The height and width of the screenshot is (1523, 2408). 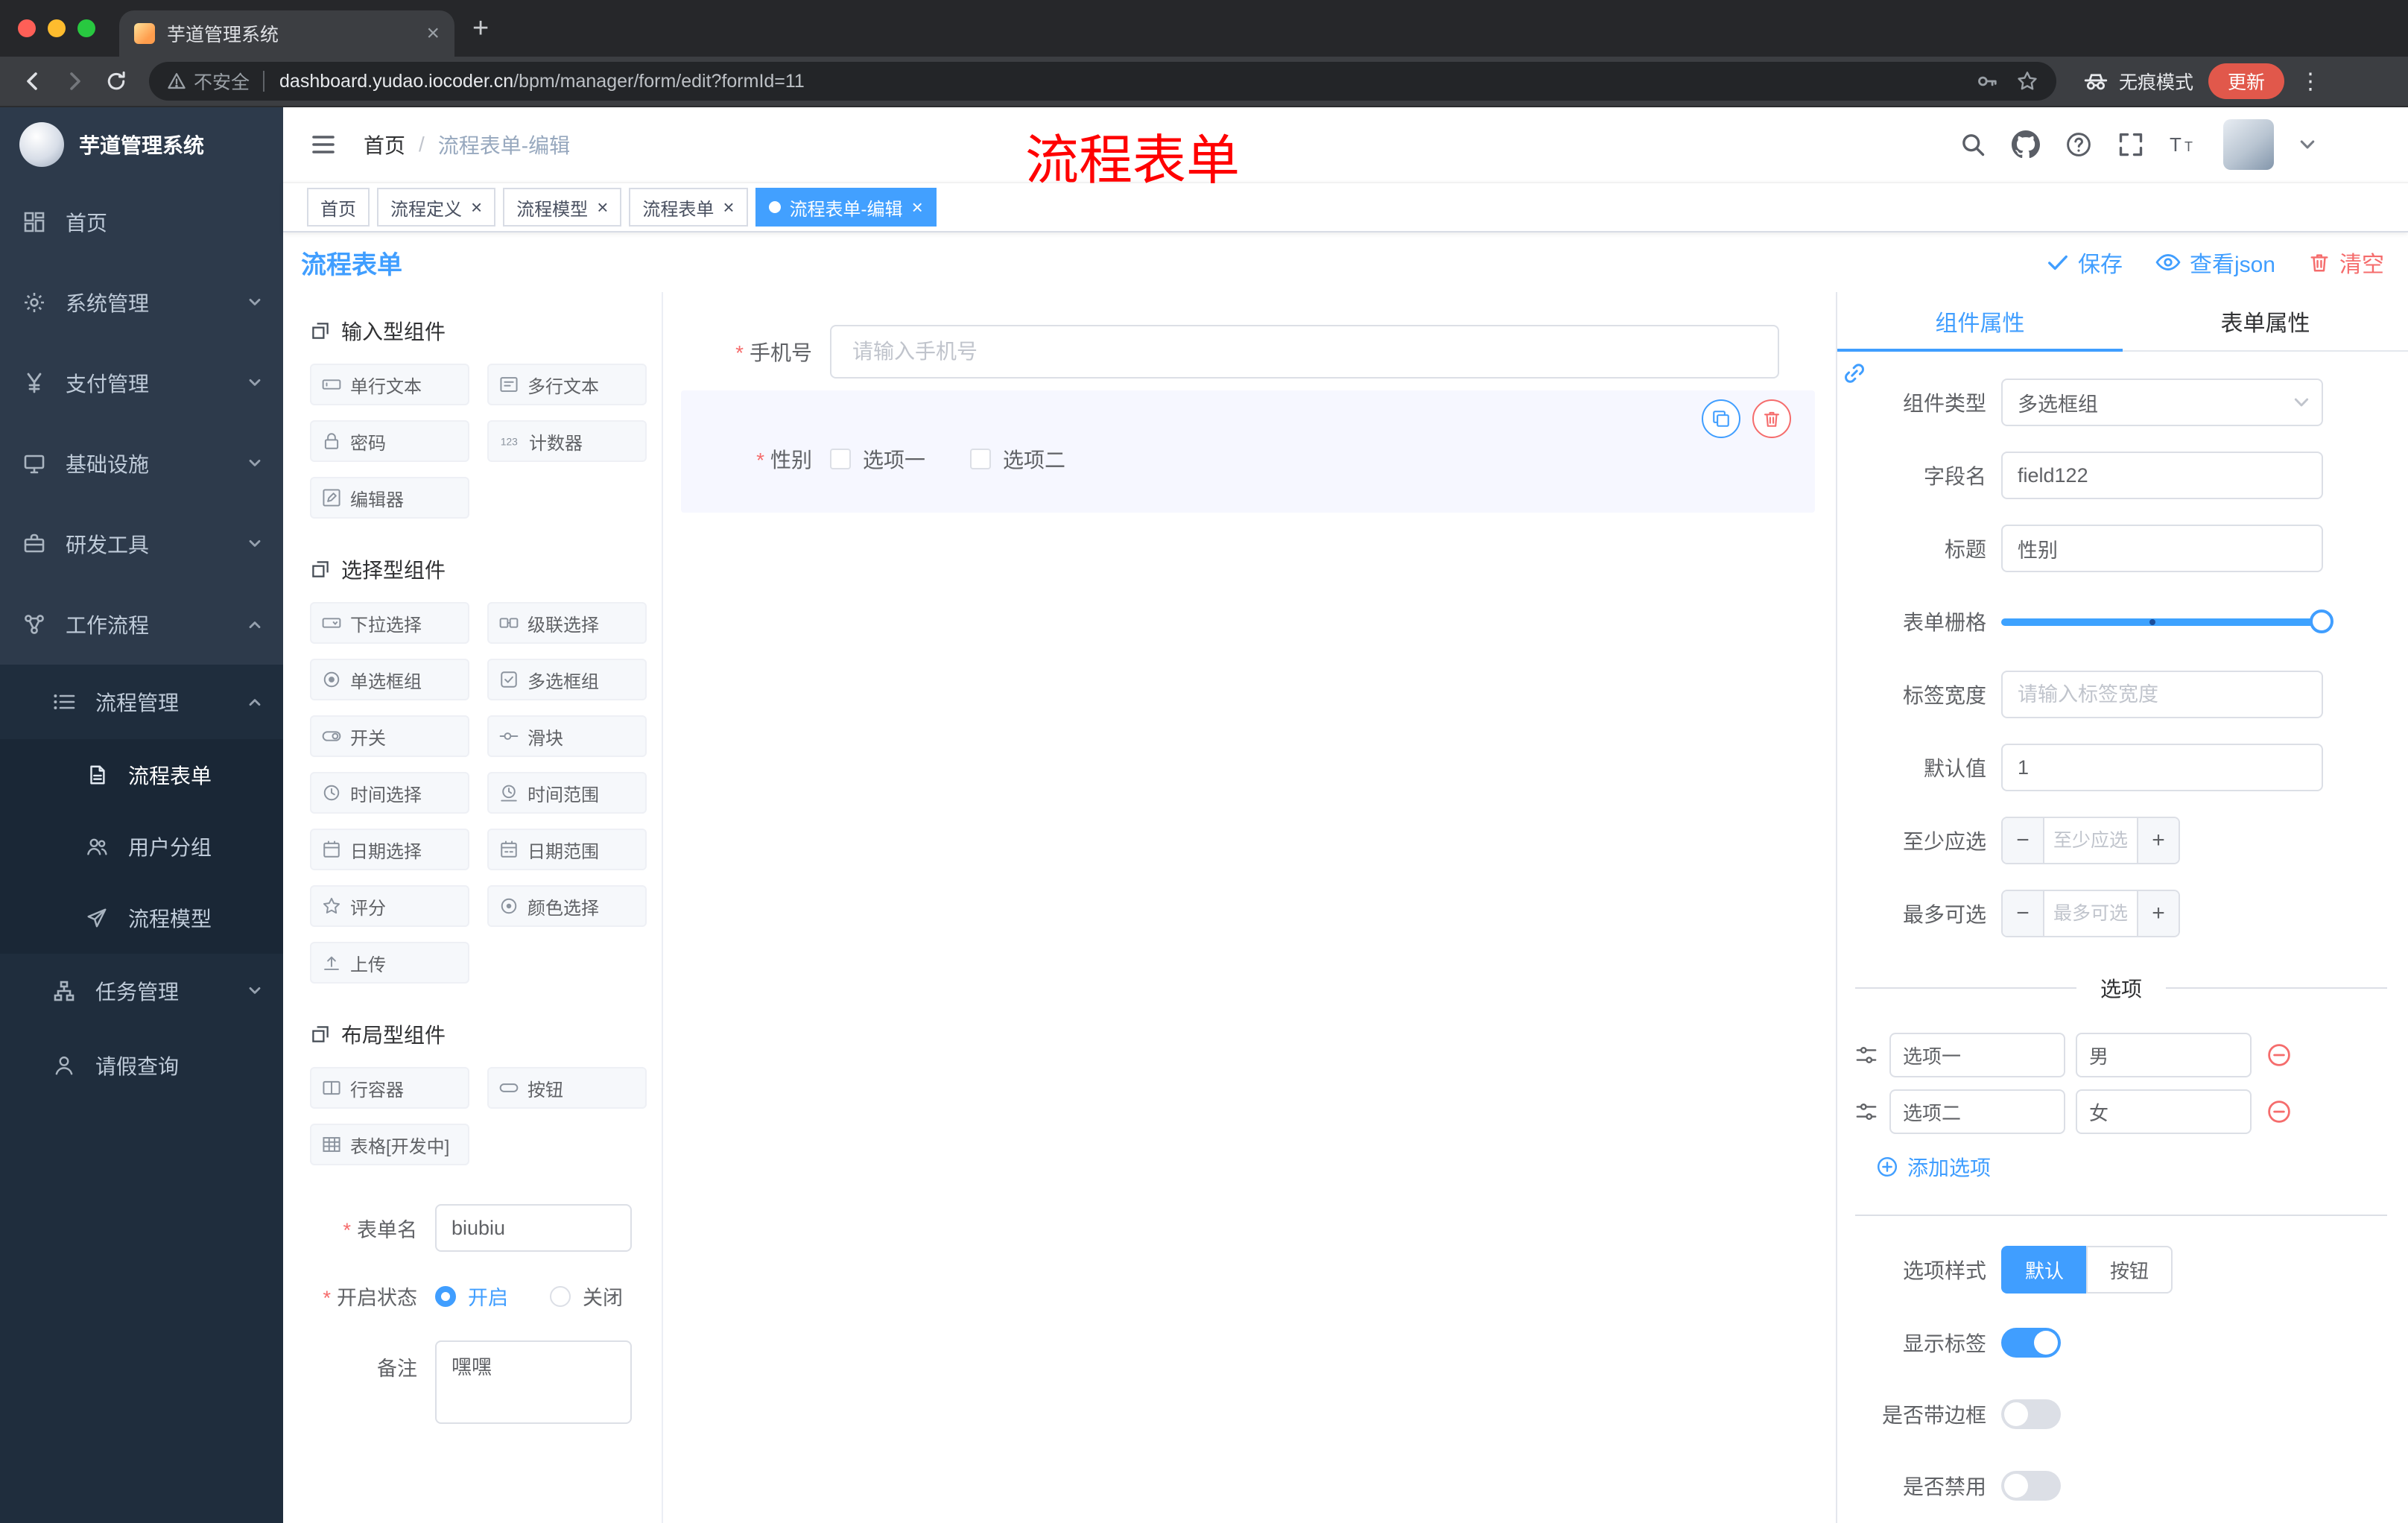 What do you see at coordinates (2184, 144) in the screenshot?
I see `font-size-icon: TT` at bounding box center [2184, 144].